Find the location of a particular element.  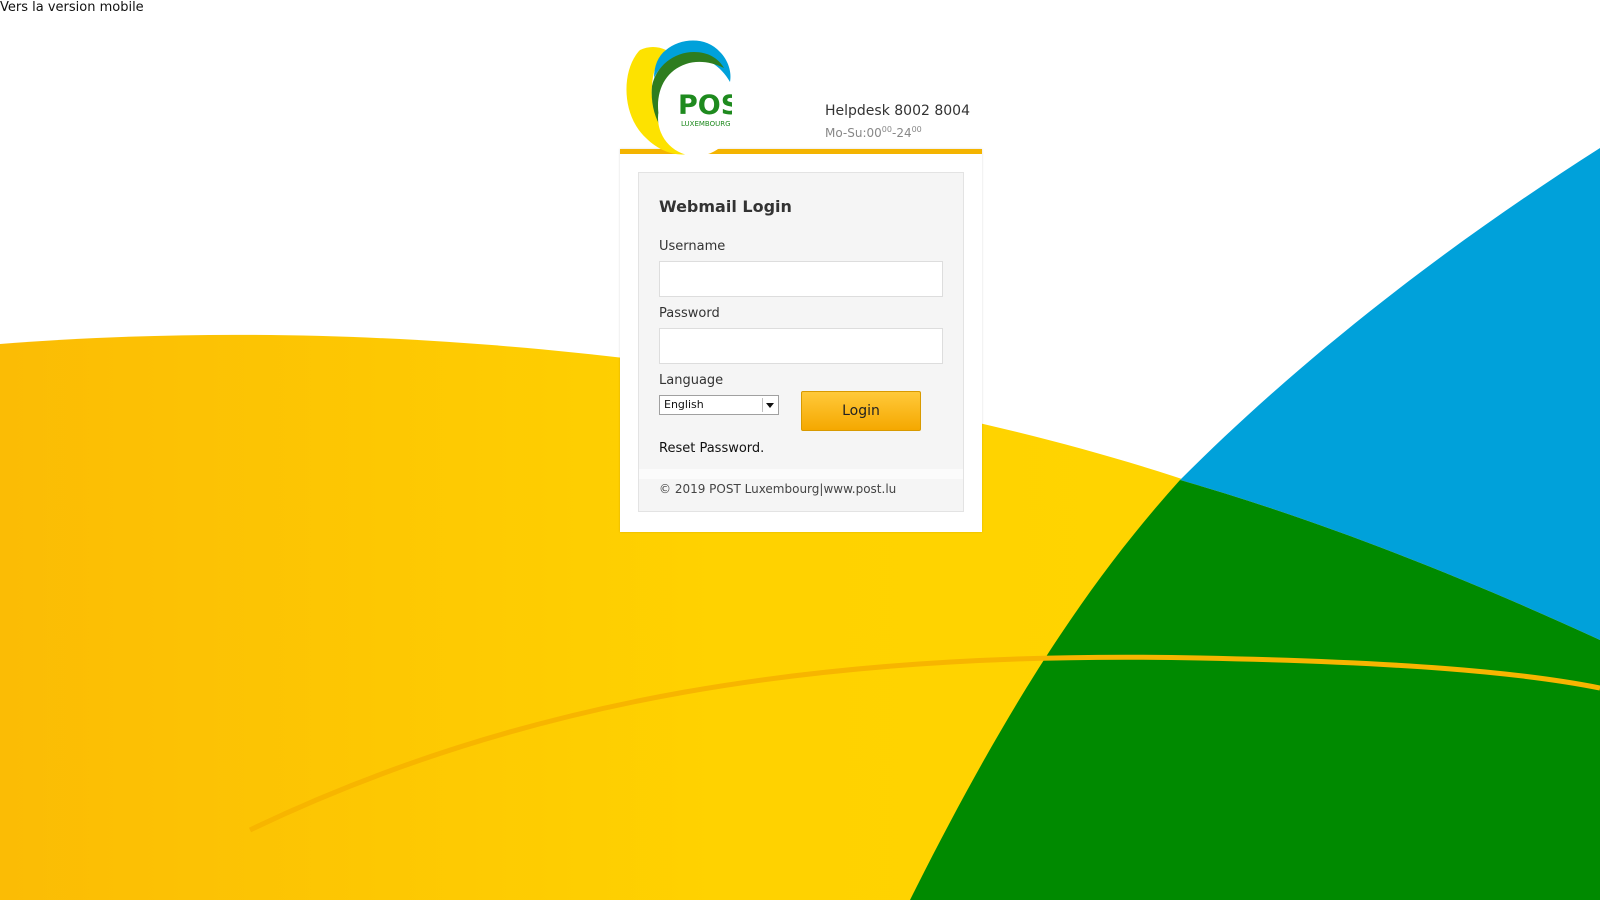

language-select: English is located at coordinates (719, 405).